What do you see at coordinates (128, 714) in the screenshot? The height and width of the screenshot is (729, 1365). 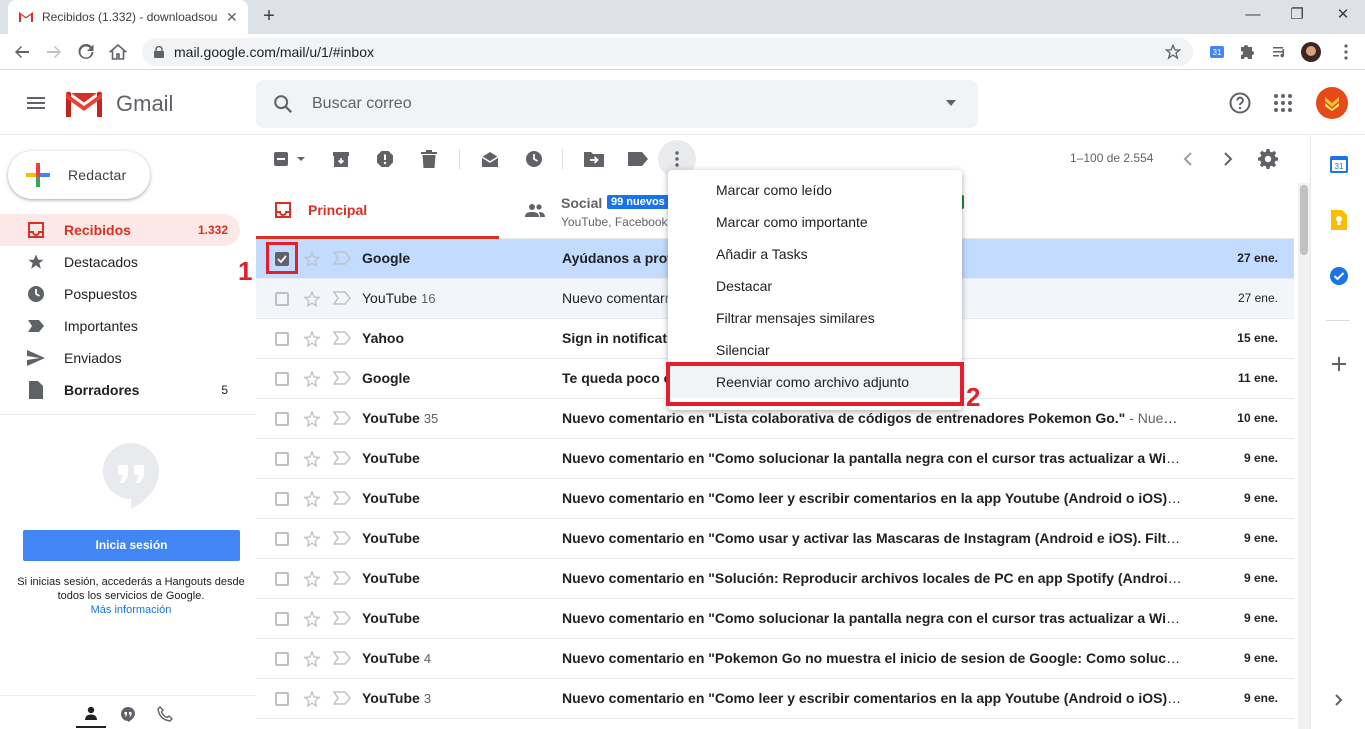 I see `hangouts-chat-icon` at bounding box center [128, 714].